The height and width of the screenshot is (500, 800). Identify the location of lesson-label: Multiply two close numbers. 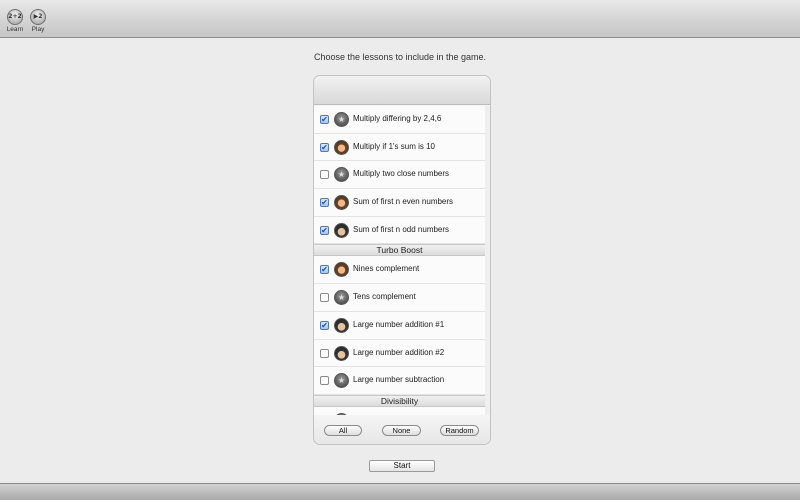
(401, 174).